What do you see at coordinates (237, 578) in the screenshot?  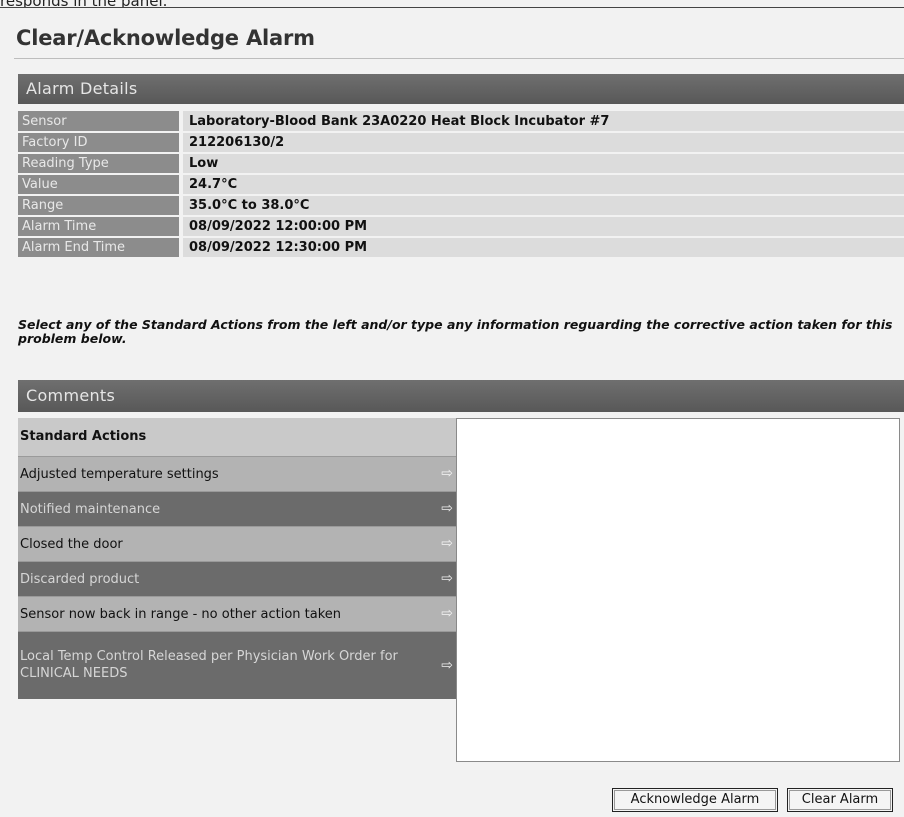 I see `action-discarded-product: Discarded product ⇨` at bounding box center [237, 578].